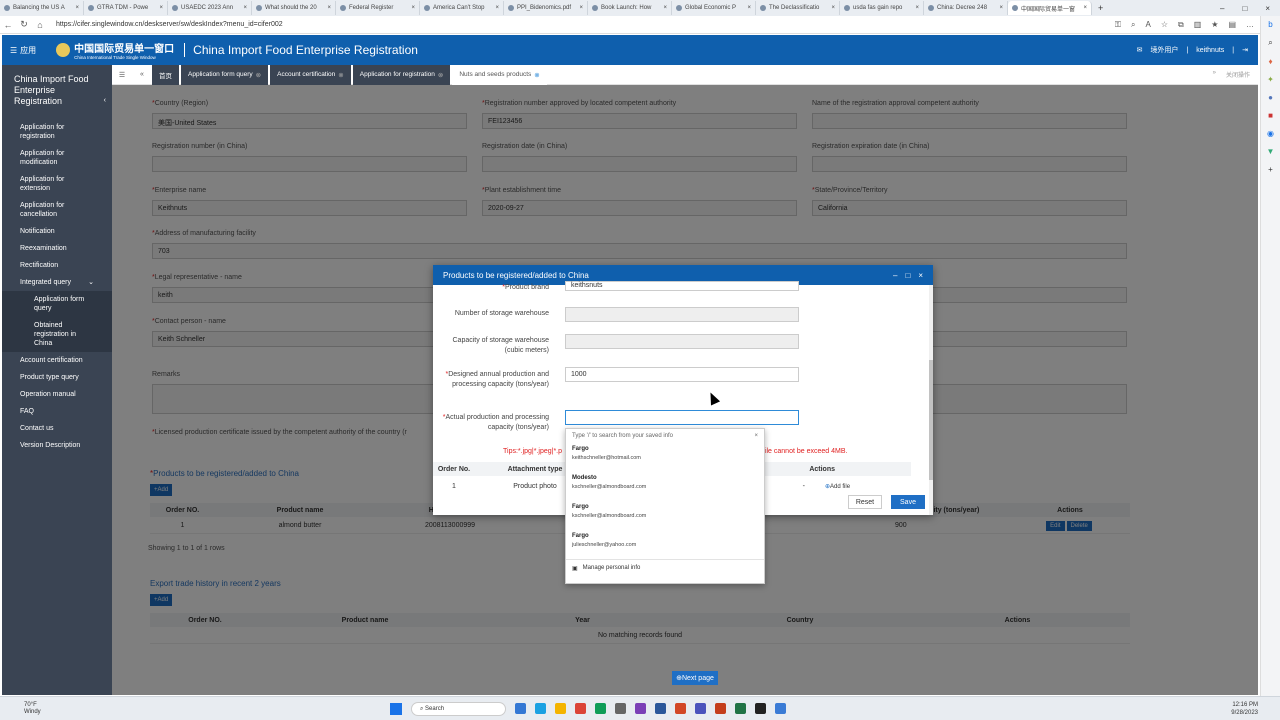 This screenshot has height=720, width=1280. I want to click on scroll-right-icon: », so click(1214, 74).